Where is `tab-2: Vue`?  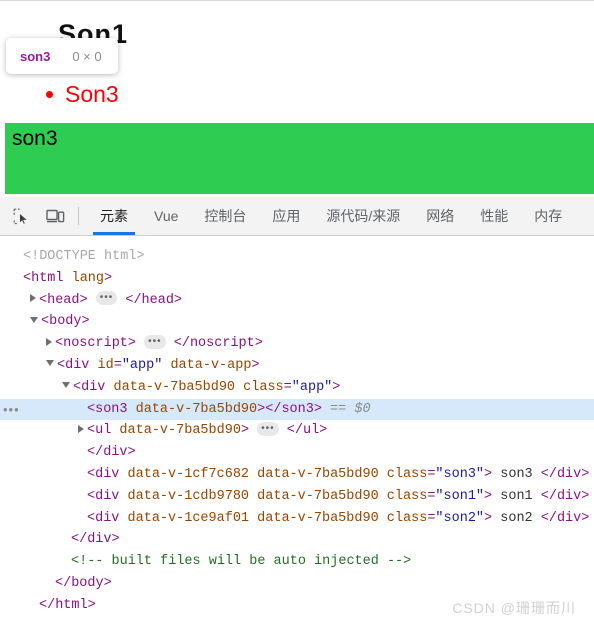 tab-2: Vue is located at coordinates (166, 216).